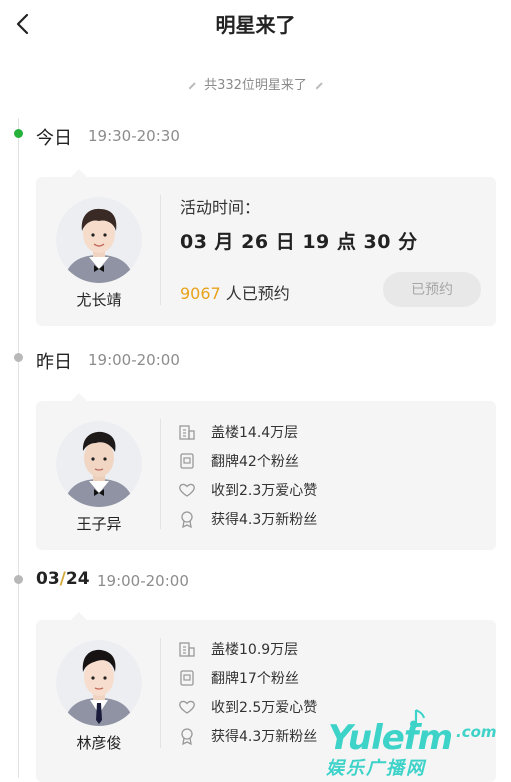  Describe the element at coordinates (99, 743) in the screenshot. I see `star-name: 林彦俊` at that location.